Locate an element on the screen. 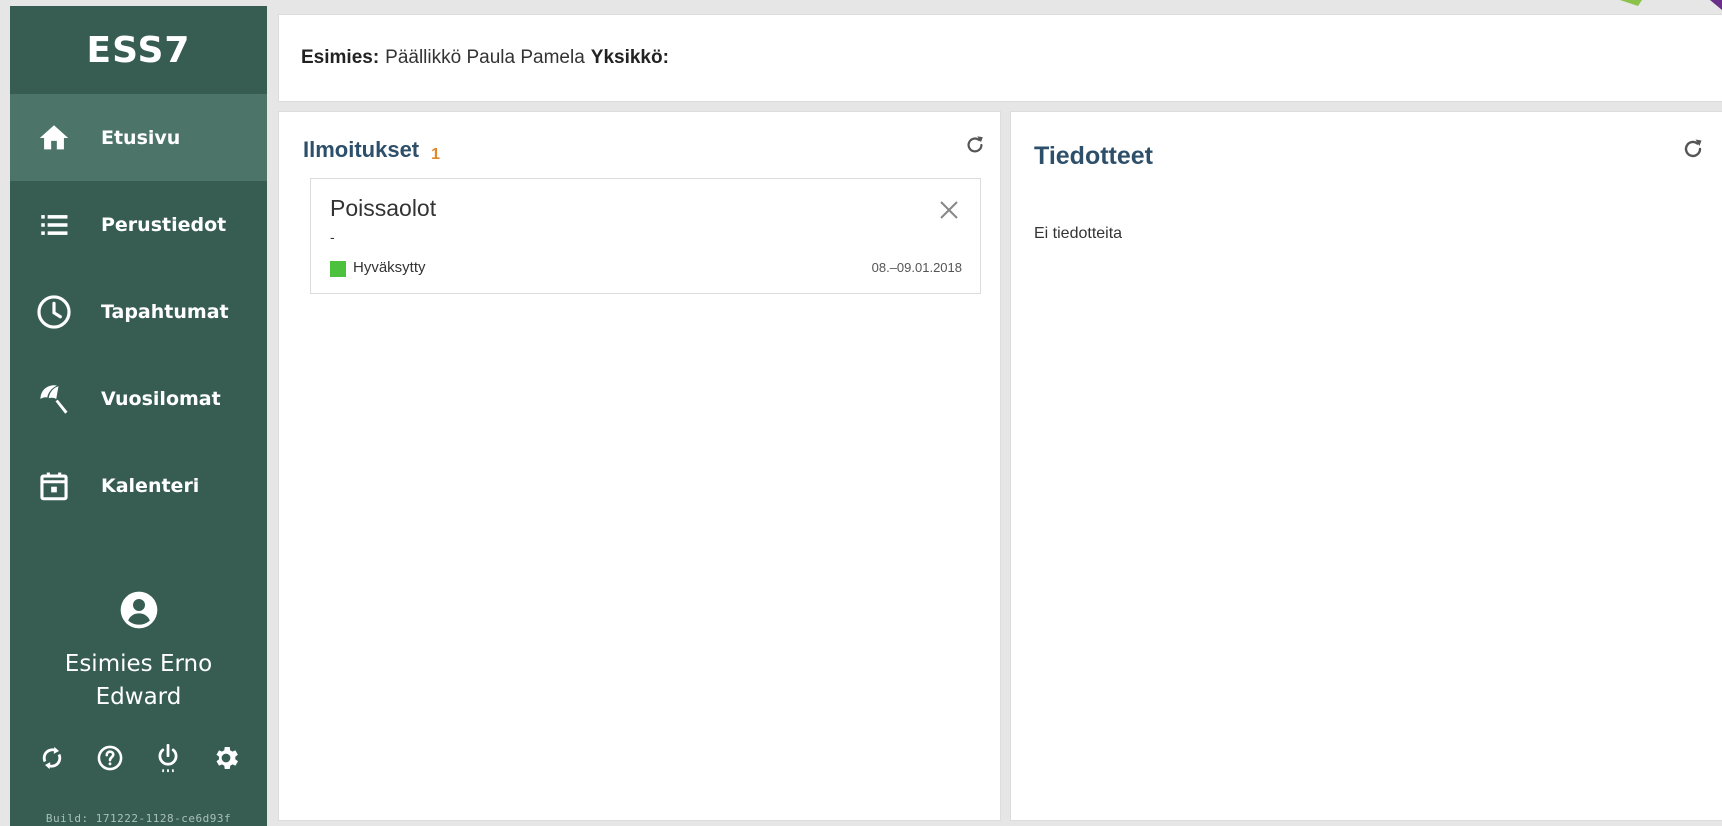 Image resolution: width=1722 pixels, height=826 pixels. status-indicator is located at coordinates (338, 269).